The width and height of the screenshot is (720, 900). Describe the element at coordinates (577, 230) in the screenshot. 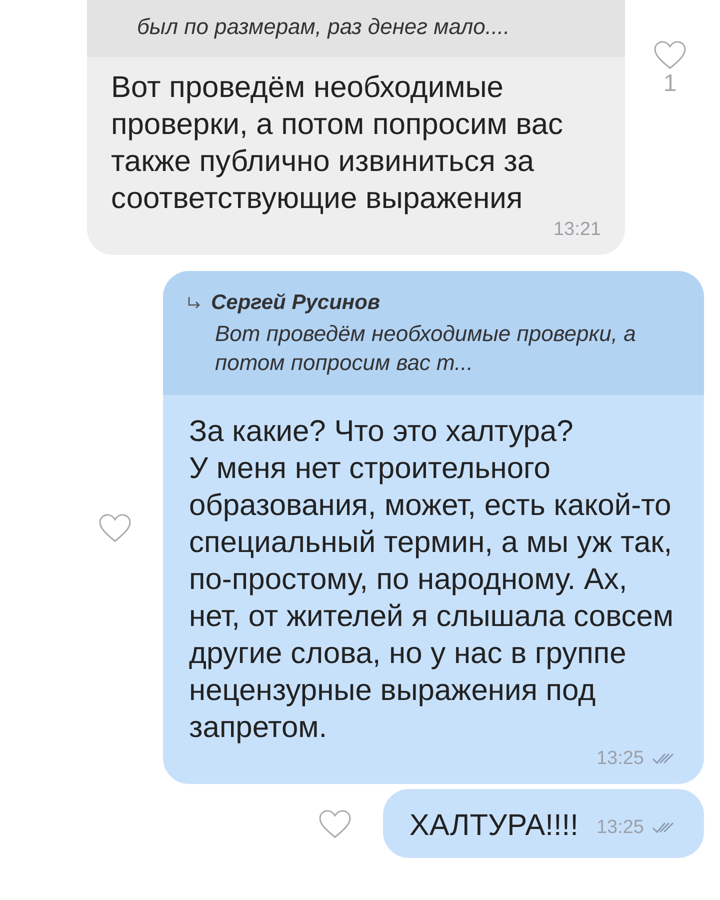

I see `message-time: 13:21` at that location.